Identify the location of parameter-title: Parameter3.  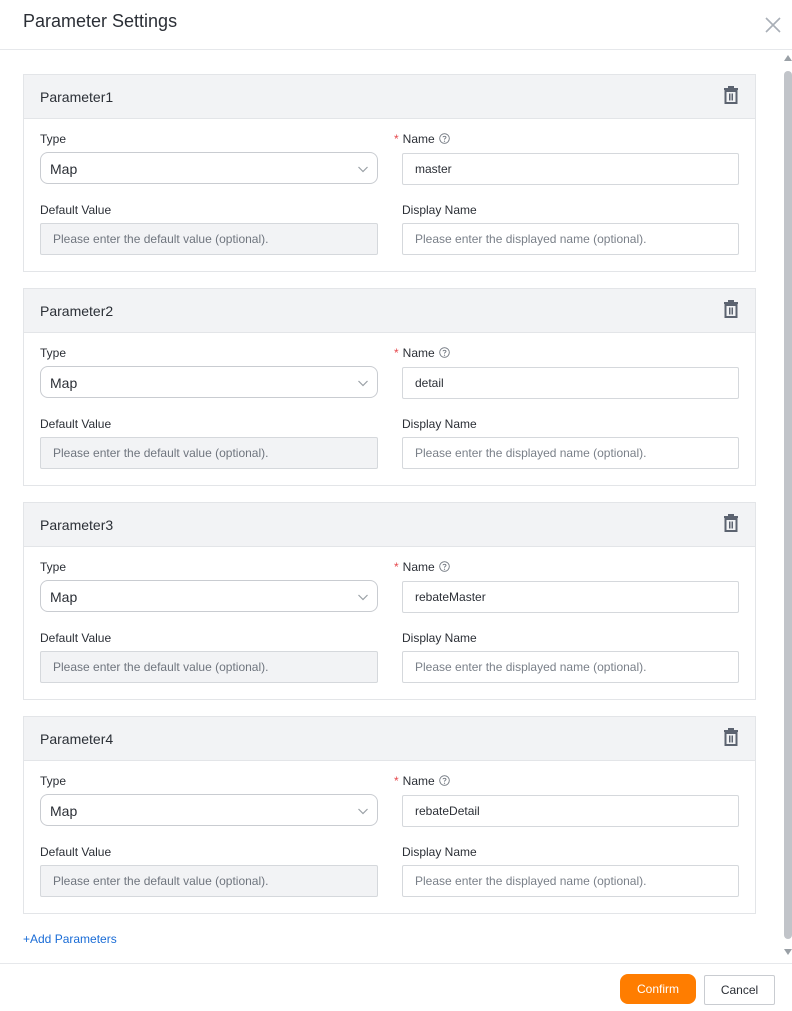
(77, 525).